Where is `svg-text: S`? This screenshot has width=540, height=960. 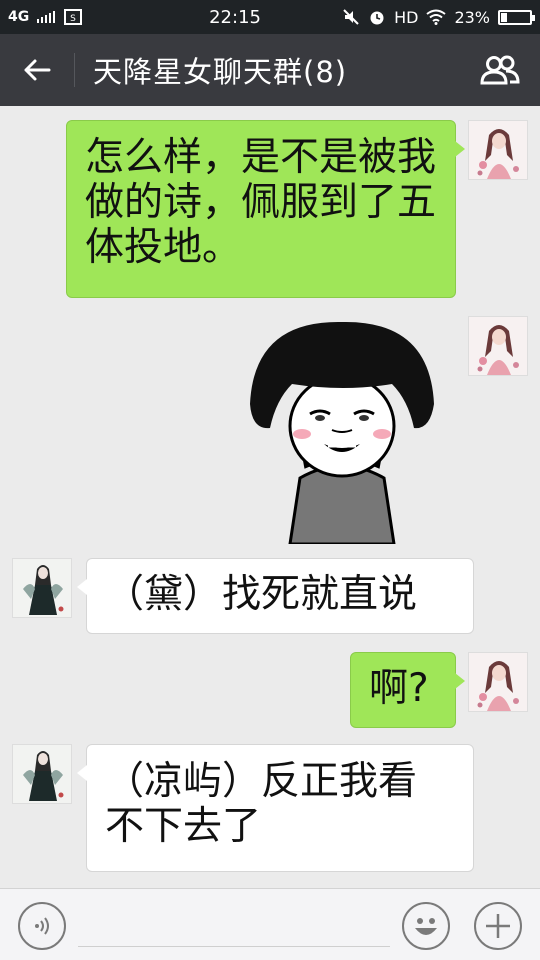 svg-text: S is located at coordinates (73, 19).